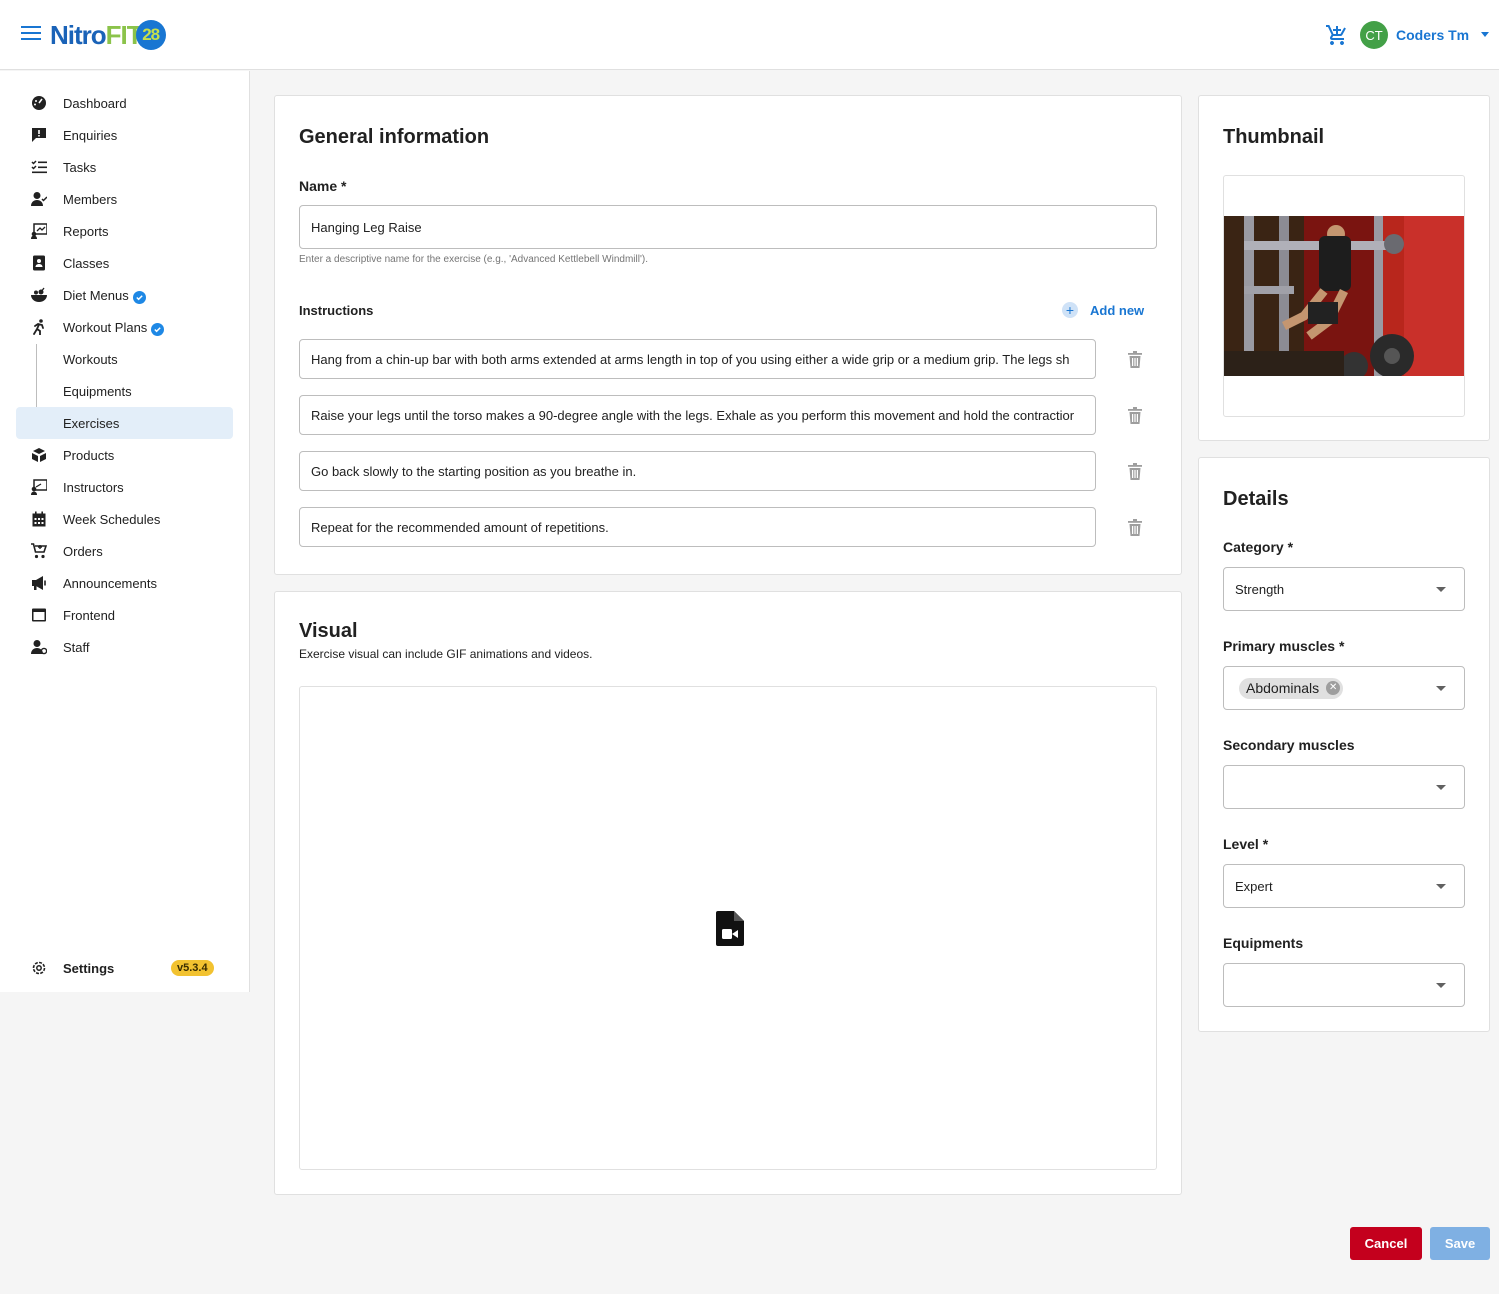 The image size is (1499, 1294). Describe the element at coordinates (1291, 688) in the screenshot. I see `muscle-chip: Abdominals ✕` at that location.